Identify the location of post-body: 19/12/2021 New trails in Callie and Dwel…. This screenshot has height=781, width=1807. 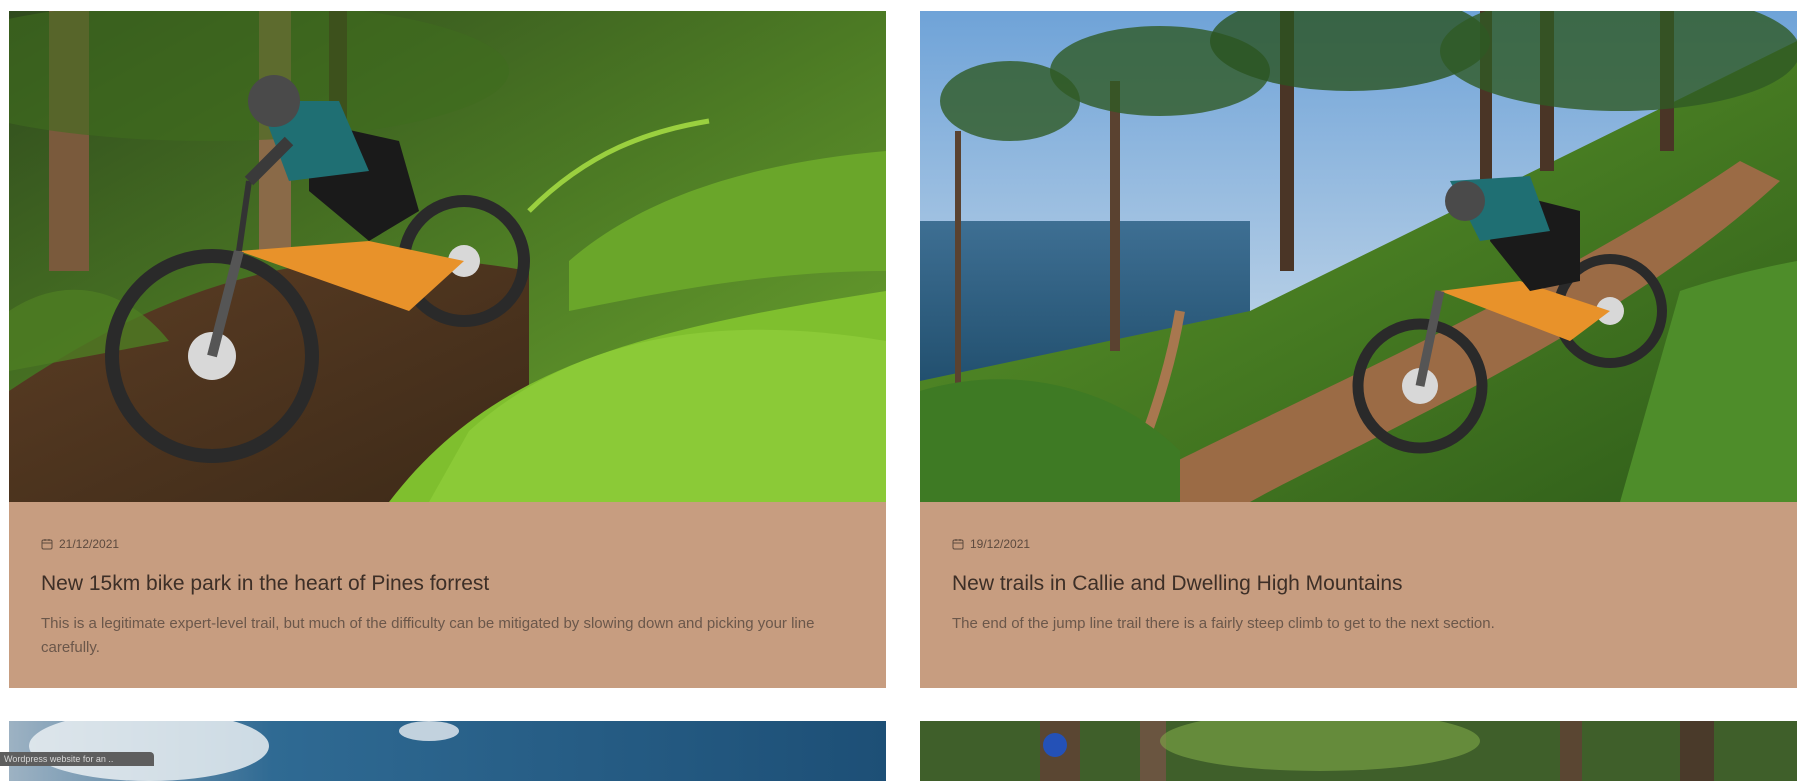
(1358, 595).